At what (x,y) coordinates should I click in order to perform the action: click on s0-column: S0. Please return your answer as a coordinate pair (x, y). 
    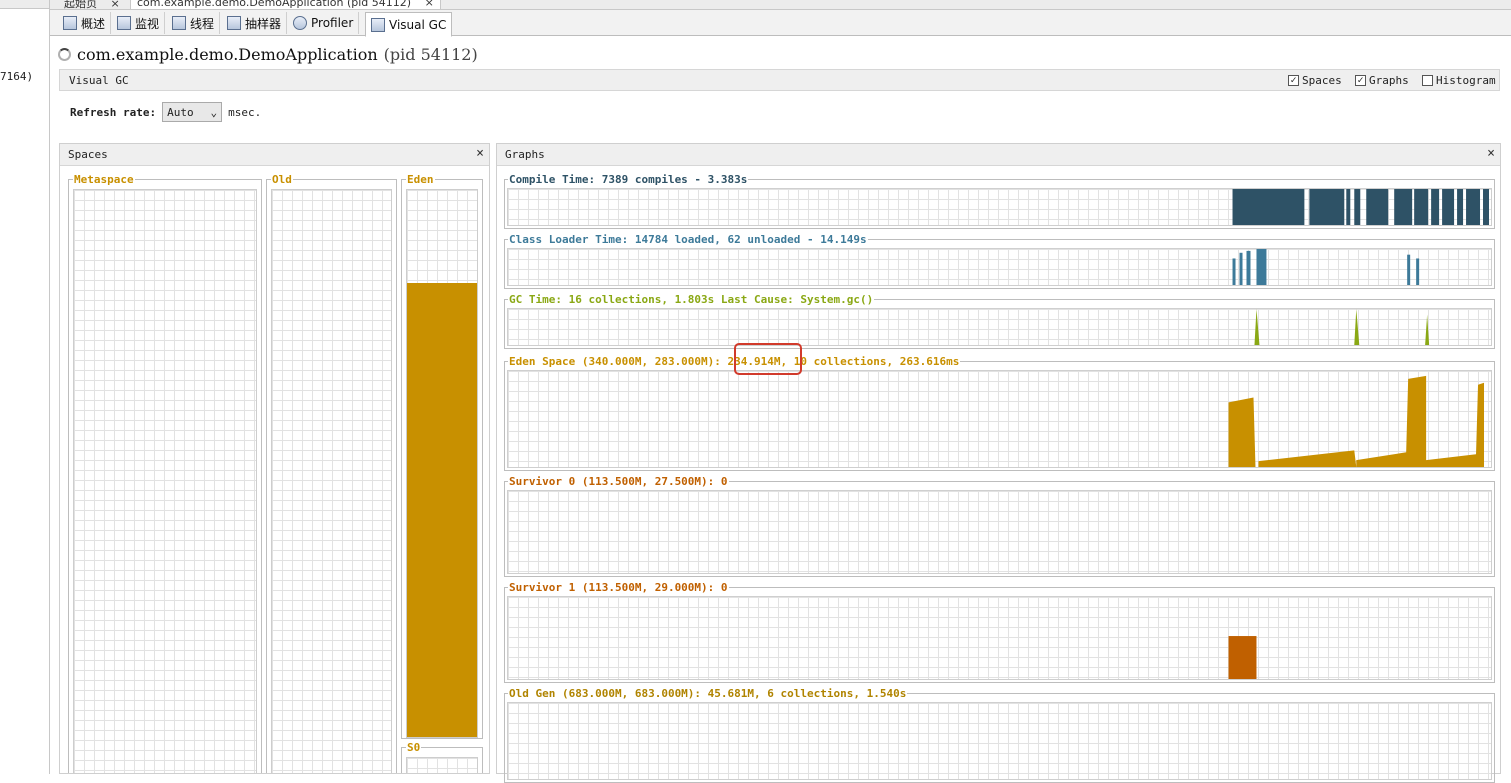
    Looking at the image, I should click on (442, 757).